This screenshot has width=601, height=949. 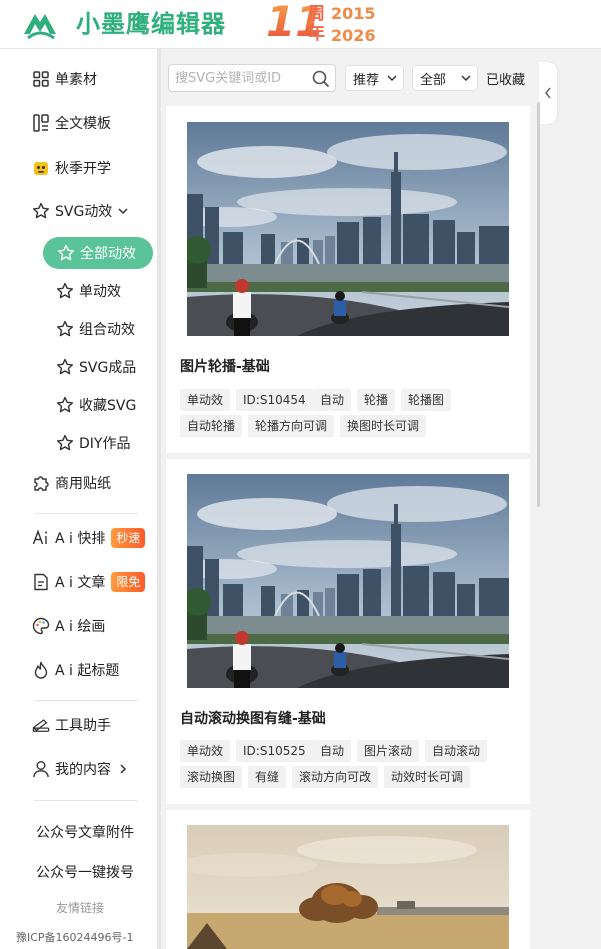 I want to click on sidebar-item-autumn: 秋季开学, so click(x=71, y=168).